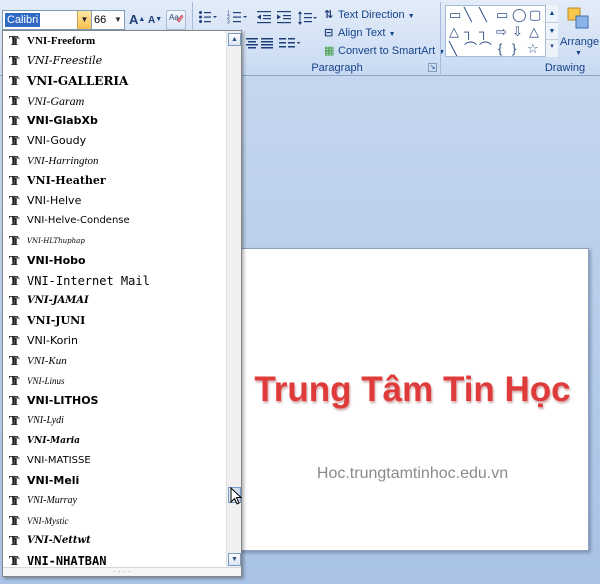 This screenshot has height=584, width=600. I want to click on font-list-item: T VNI-Linus, so click(115, 381).